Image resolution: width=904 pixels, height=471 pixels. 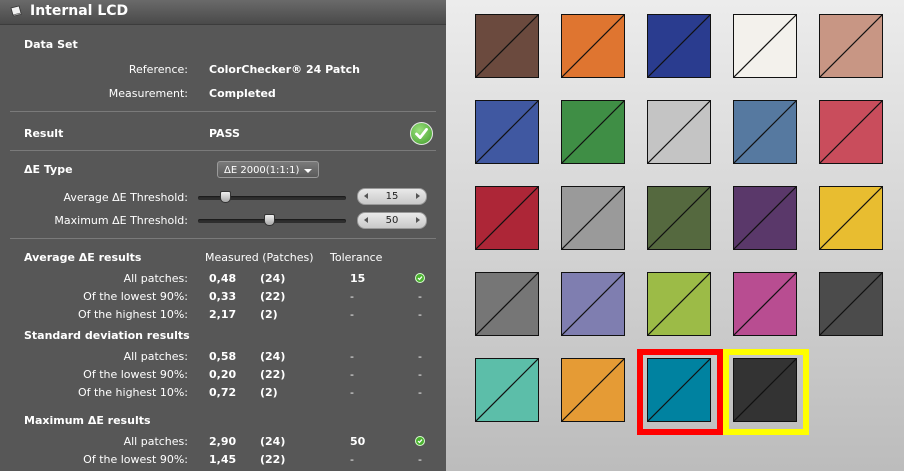 I want to click on selected-patch-highlight-red, so click(x=680, y=392).